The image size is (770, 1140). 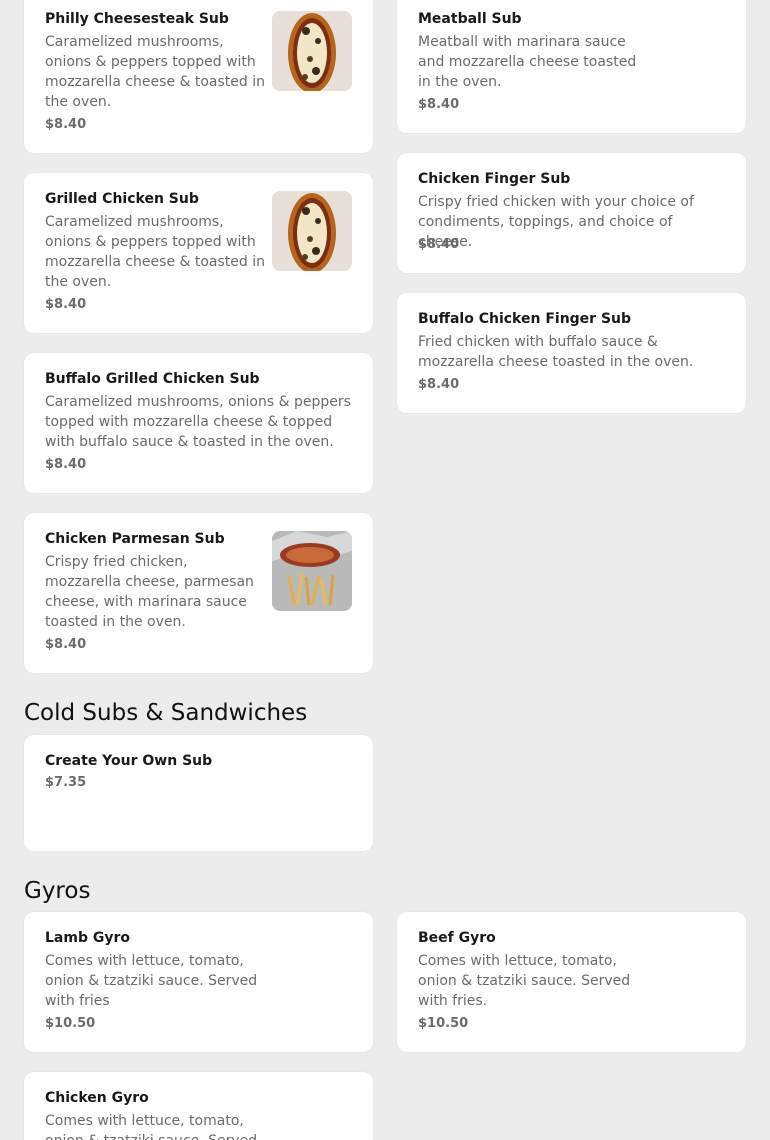 I want to click on item-name: Chicken Parmesan Sub, so click(x=135, y=539).